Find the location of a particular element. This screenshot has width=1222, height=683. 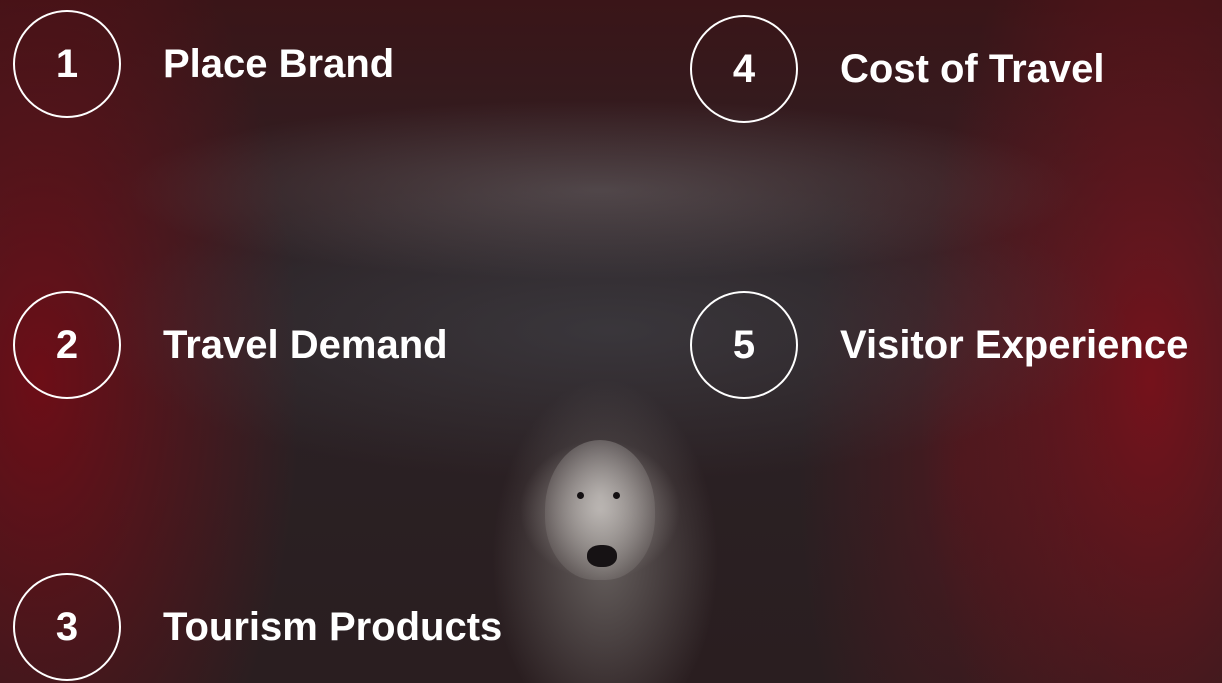

number-circle: 5 is located at coordinates (744, 345).